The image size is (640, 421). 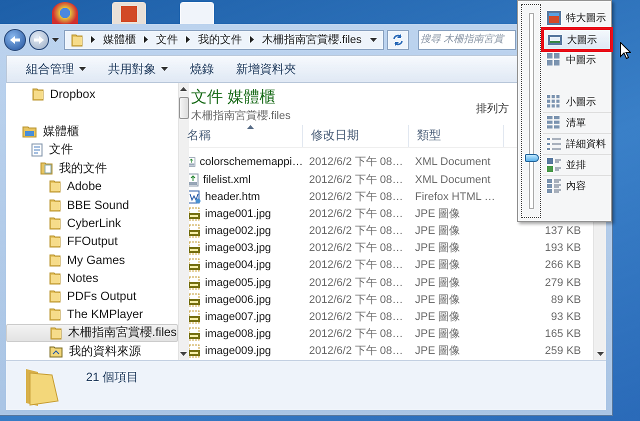 What do you see at coordinates (241, 115) in the screenshot?
I see `library-subtitle: 木柵指南宮賞櫻.files` at bounding box center [241, 115].